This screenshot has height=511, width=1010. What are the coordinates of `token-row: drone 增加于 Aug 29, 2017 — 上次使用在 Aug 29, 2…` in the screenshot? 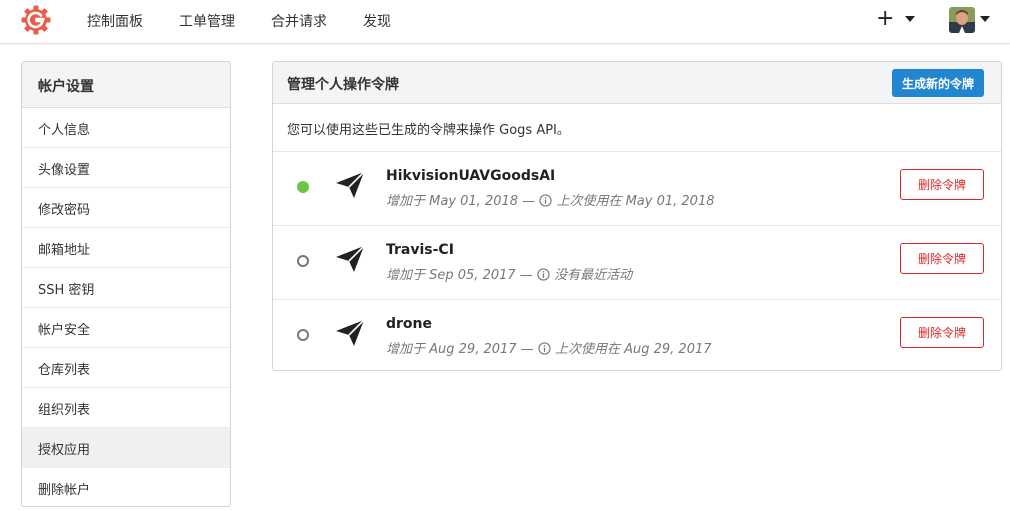 It's located at (637, 335).